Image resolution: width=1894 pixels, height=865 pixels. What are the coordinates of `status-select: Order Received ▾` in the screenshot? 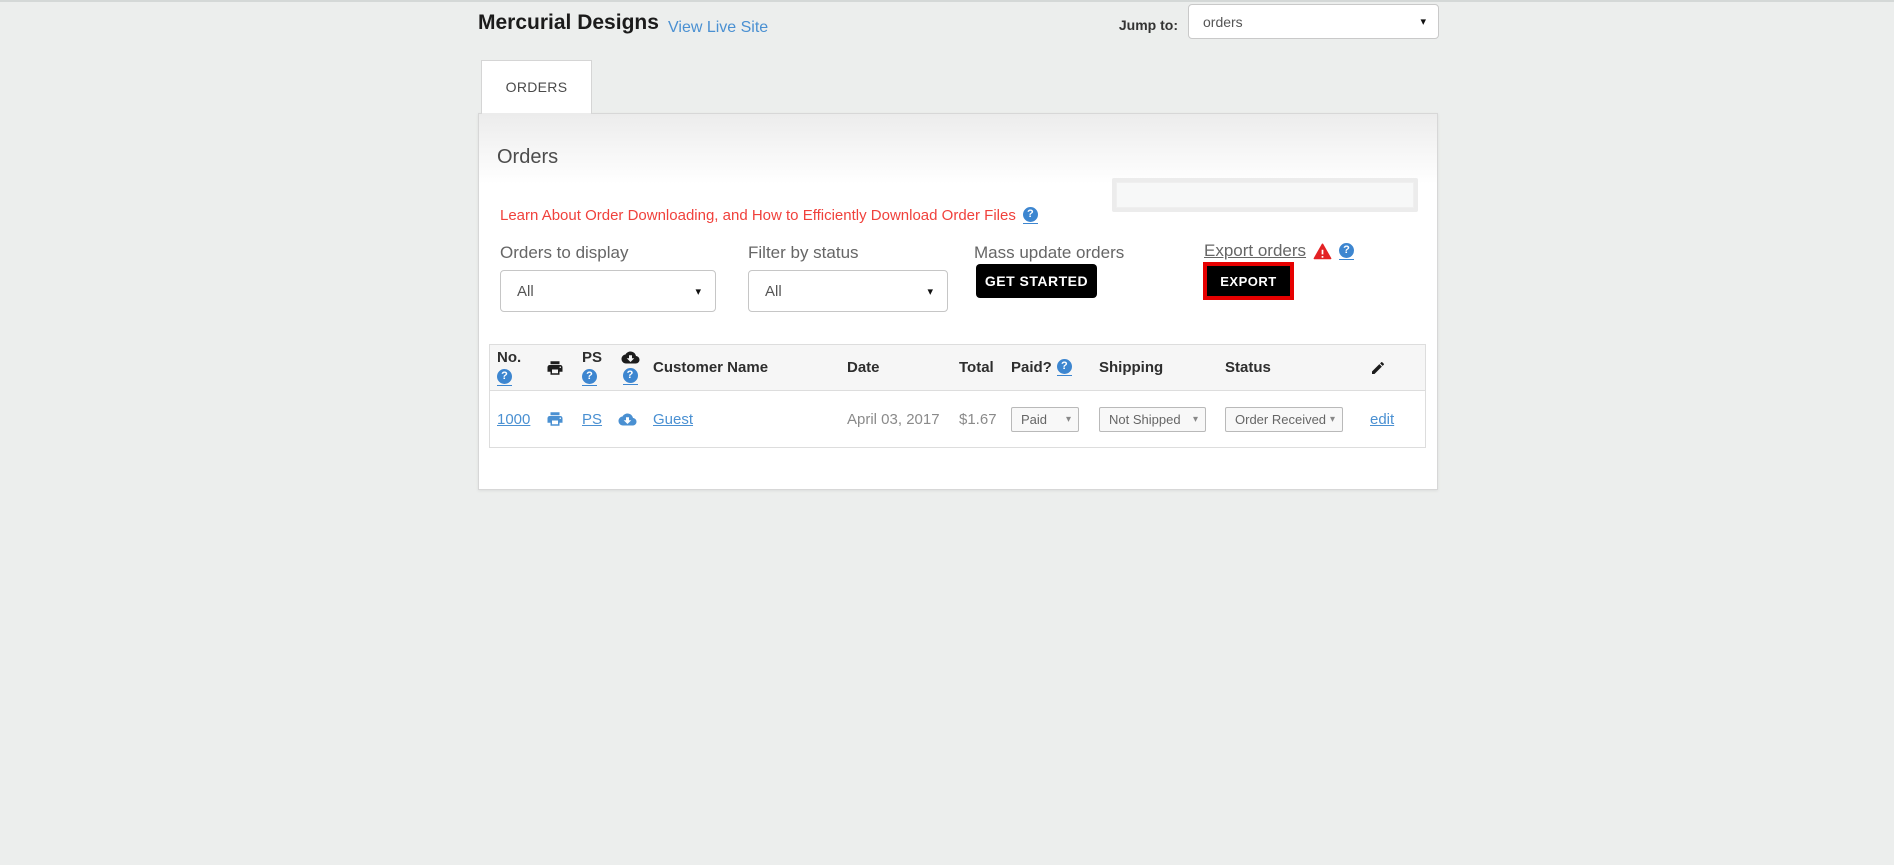 It's located at (1284, 419).